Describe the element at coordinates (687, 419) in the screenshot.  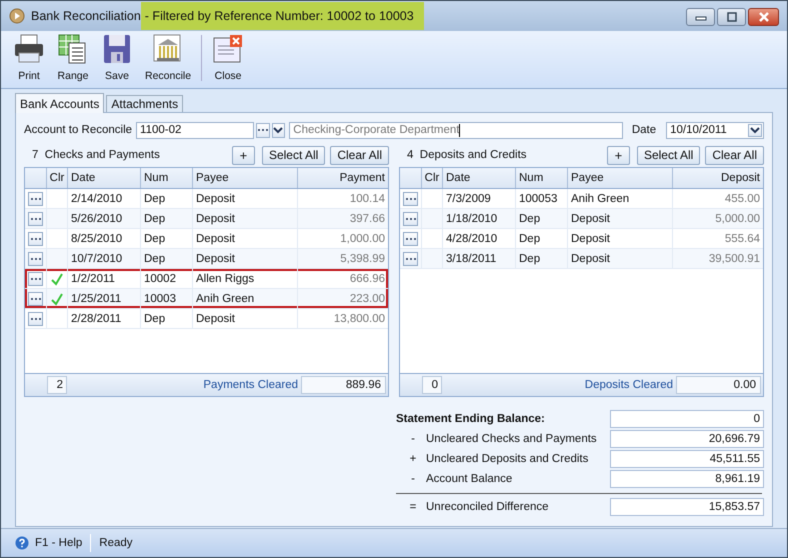
I see `amount-field: 0` at that location.